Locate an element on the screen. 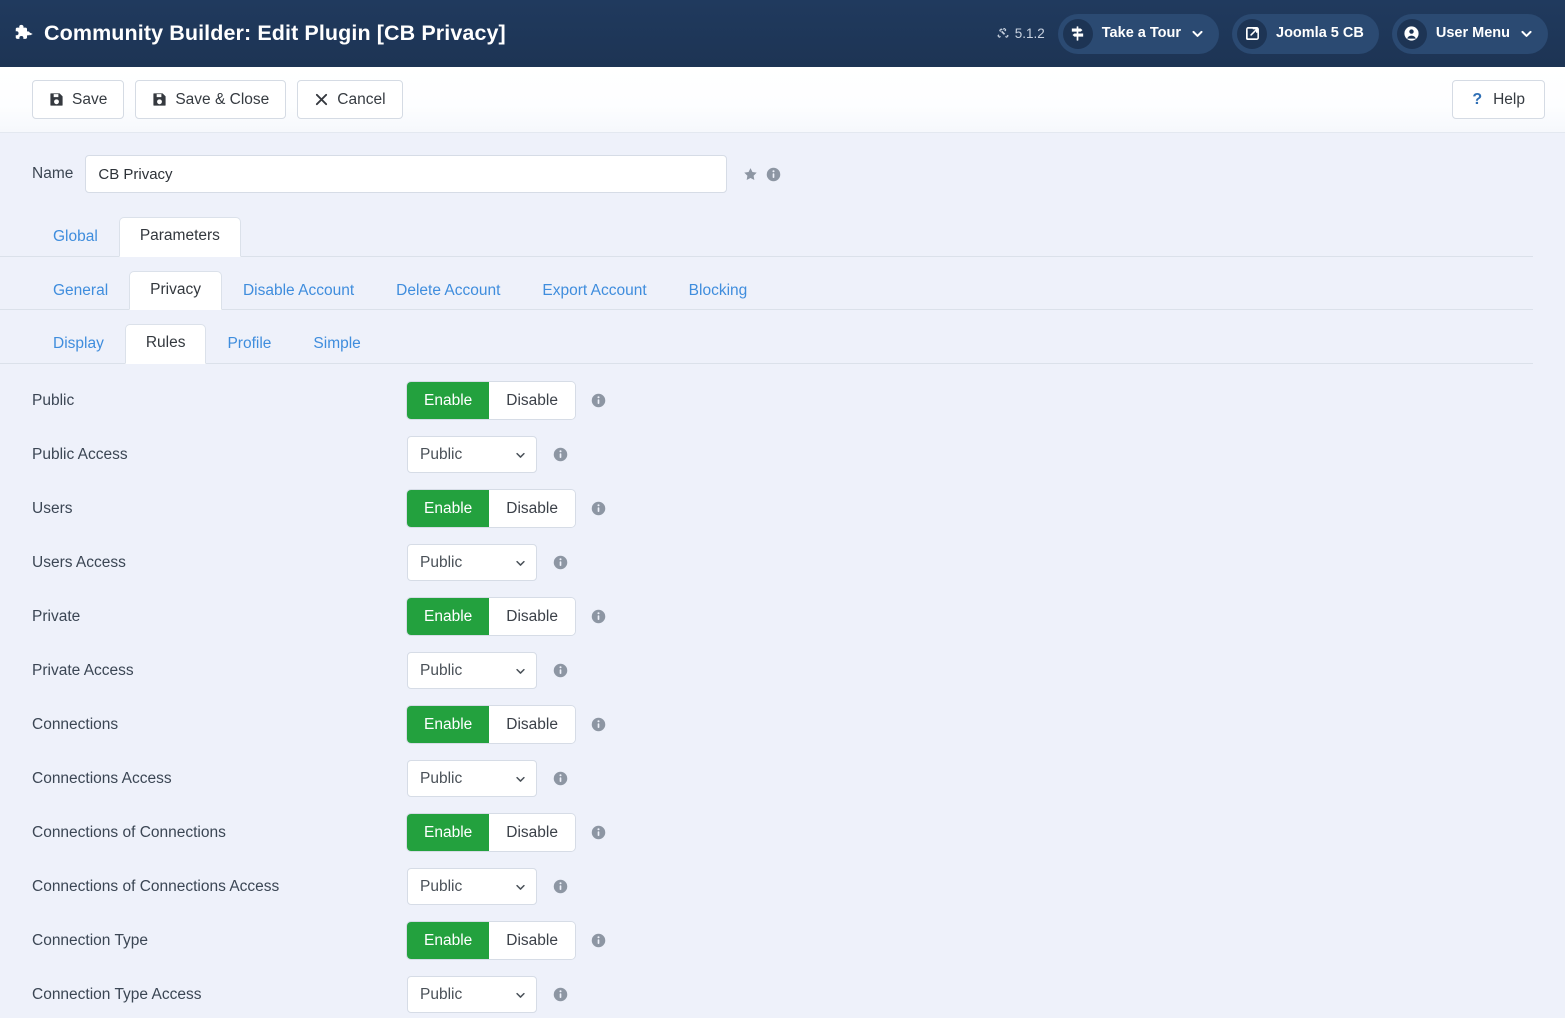 This screenshot has height=1018, width=1565. tab-delete-account: Delete Account is located at coordinates (448, 291).